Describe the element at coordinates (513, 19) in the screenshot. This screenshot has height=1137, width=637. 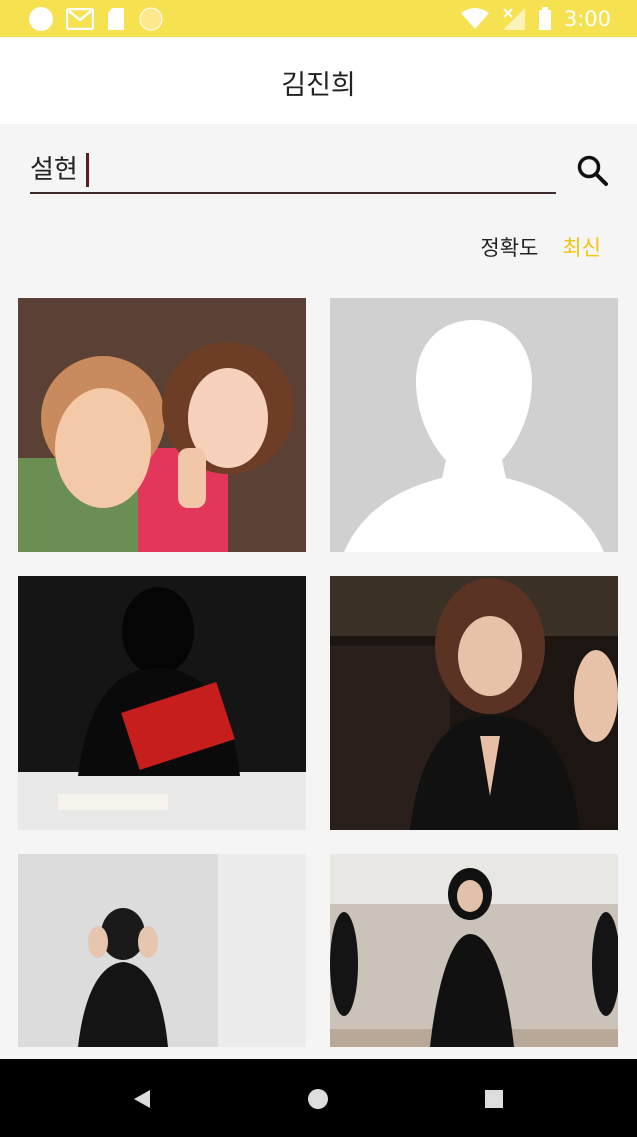
I see `signal-icon` at that location.